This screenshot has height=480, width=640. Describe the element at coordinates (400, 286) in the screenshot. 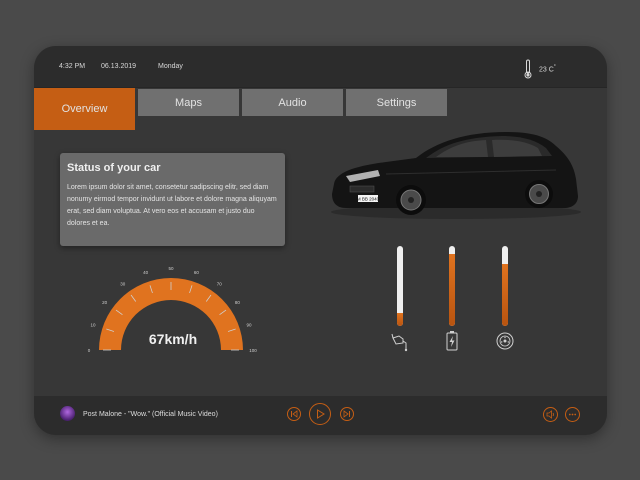

I see `fuel-level-bar` at that location.